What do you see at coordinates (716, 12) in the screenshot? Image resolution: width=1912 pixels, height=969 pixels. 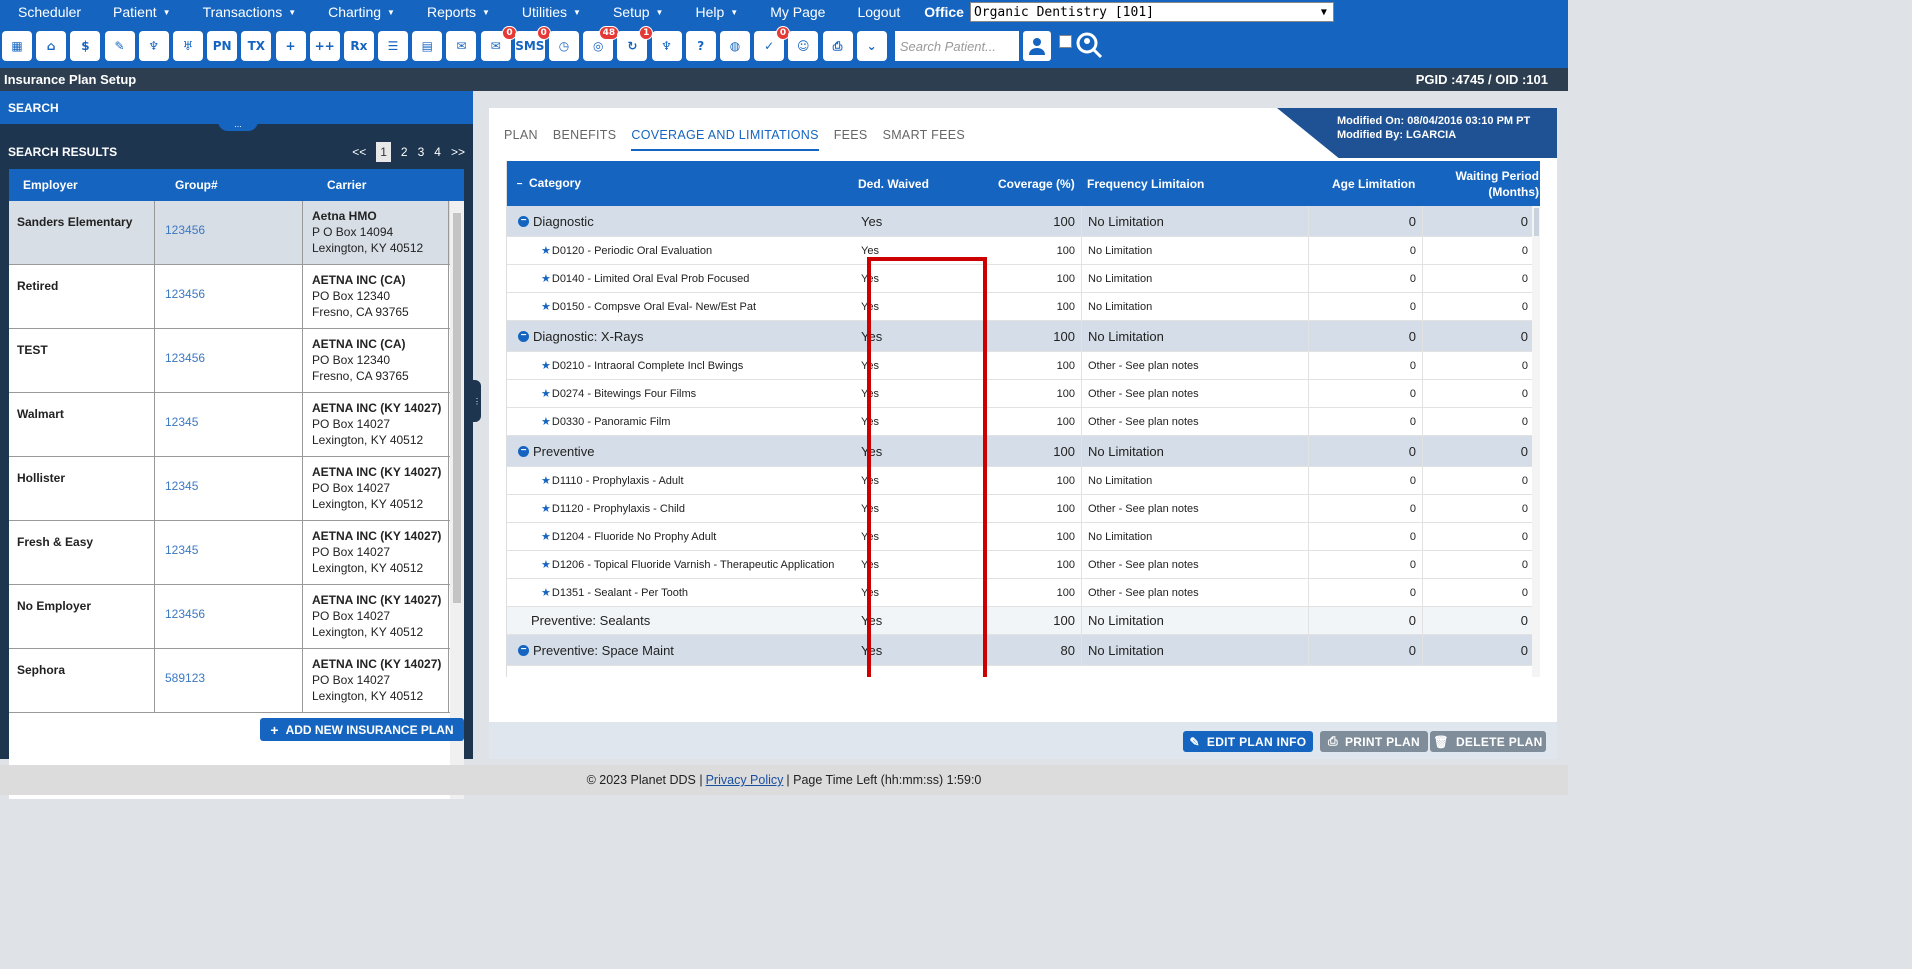 I see `menu-help: Help ▼` at bounding box center [716, 12].